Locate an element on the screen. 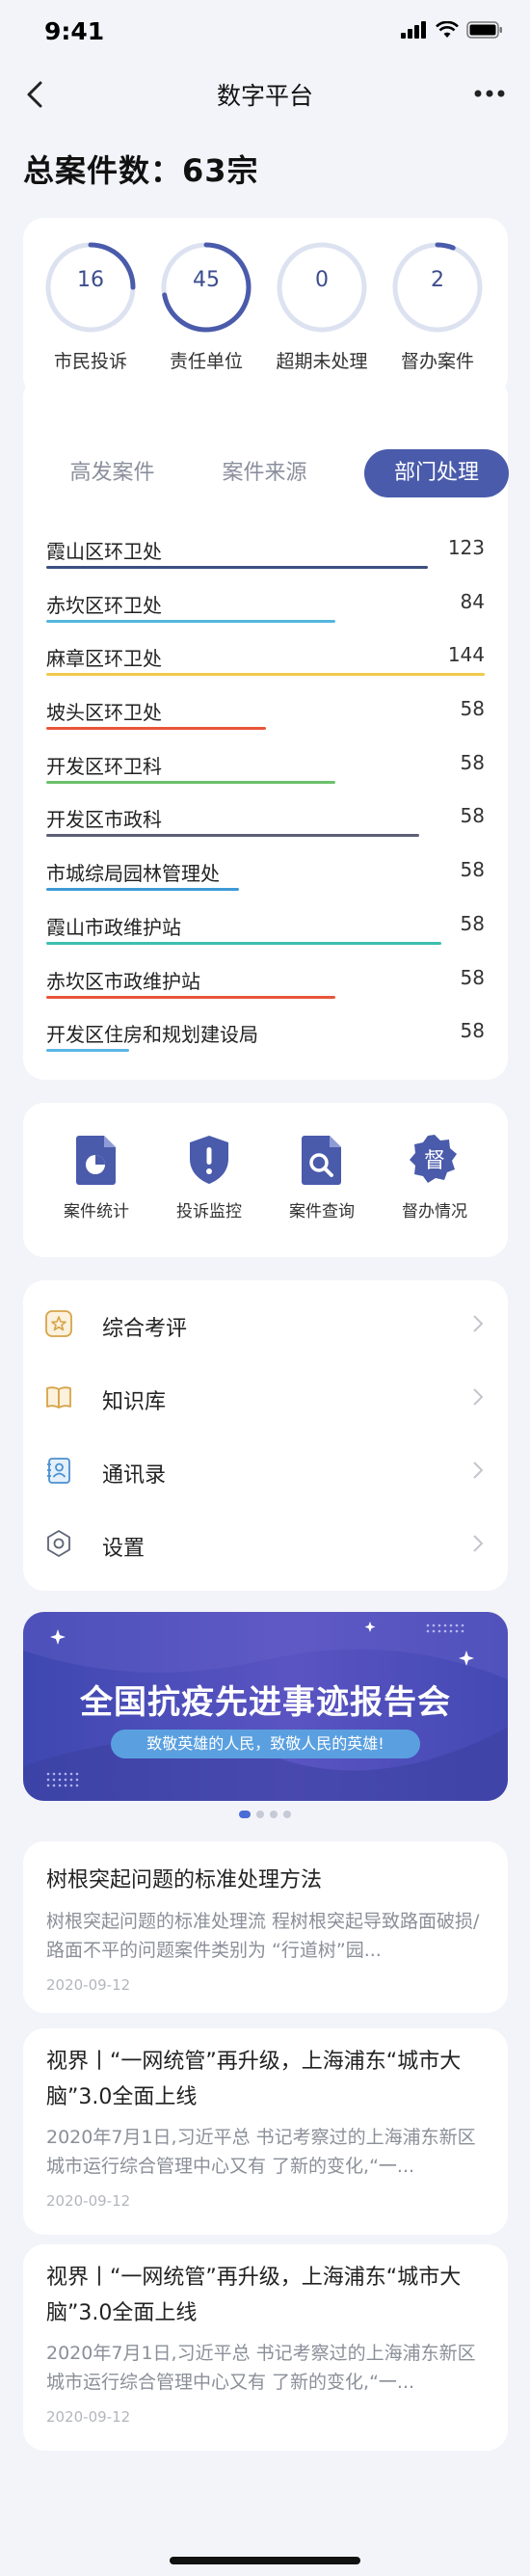 The height and width of the screenshot is (2576, 530). department-row: 霞山市政维护站 58 is located at coordinates (265, 939).